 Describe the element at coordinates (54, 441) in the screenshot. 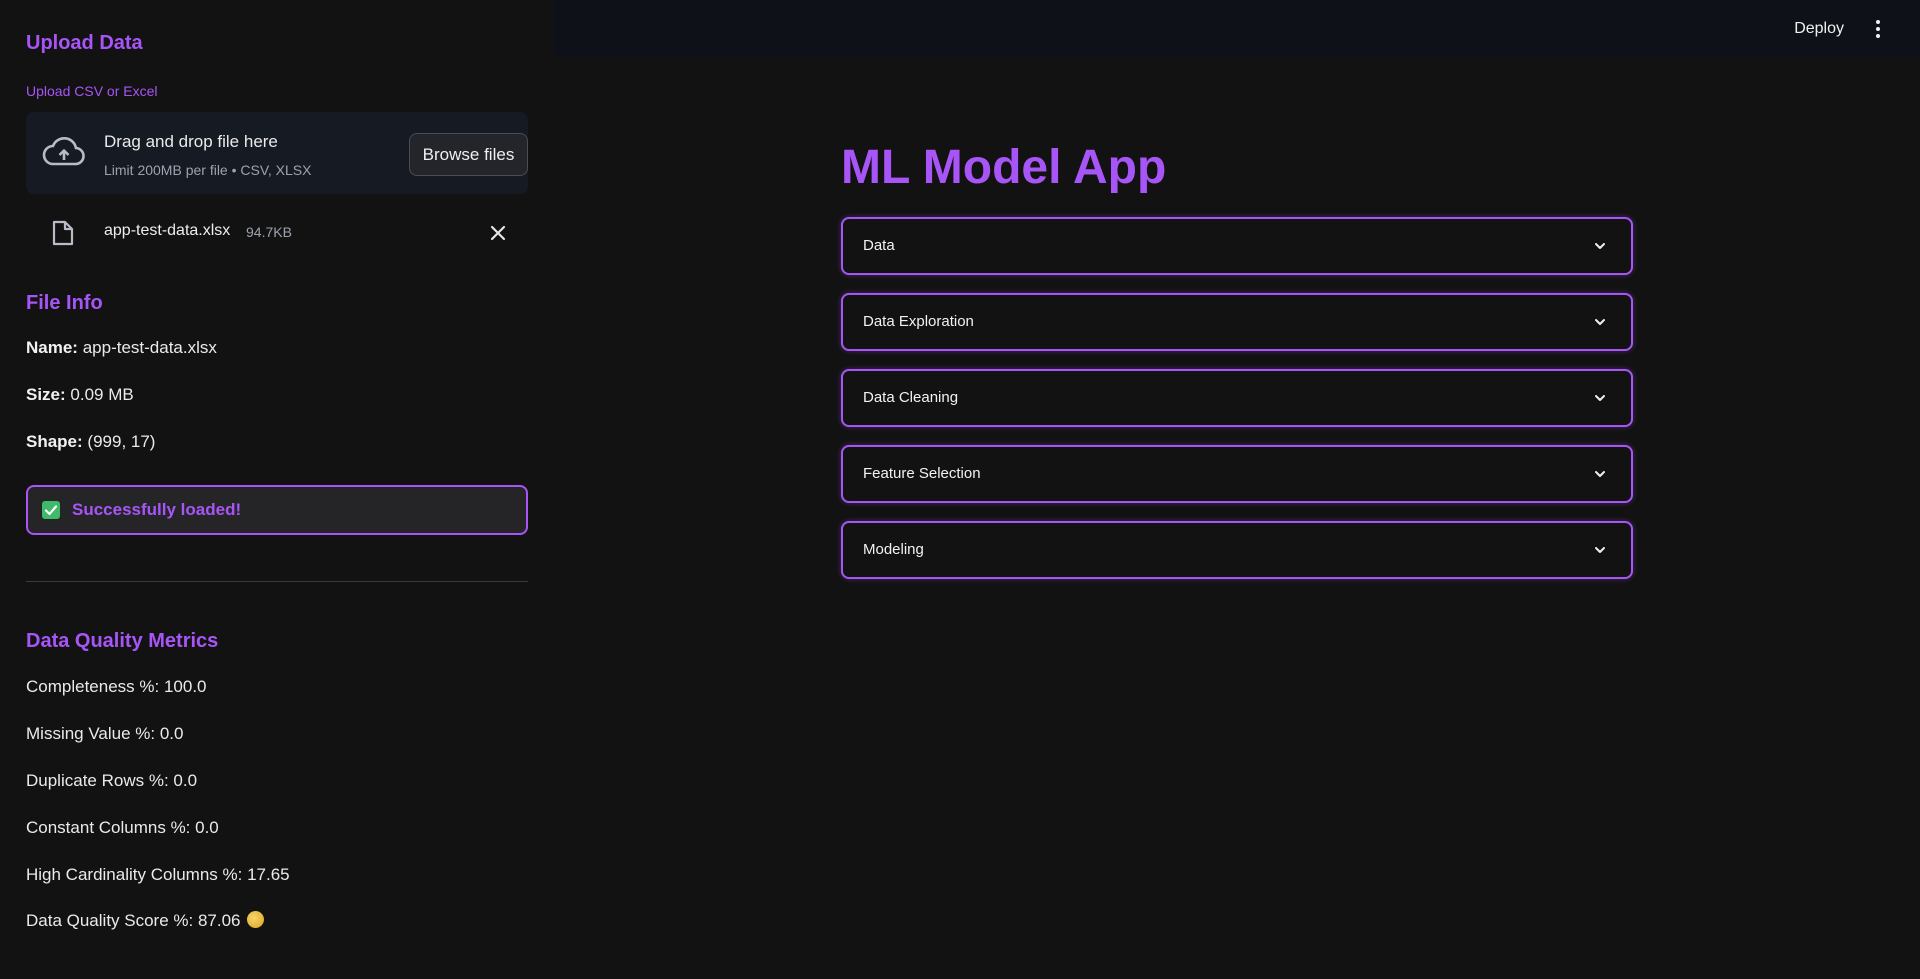

I see `shape-label: Shape:` at that location.